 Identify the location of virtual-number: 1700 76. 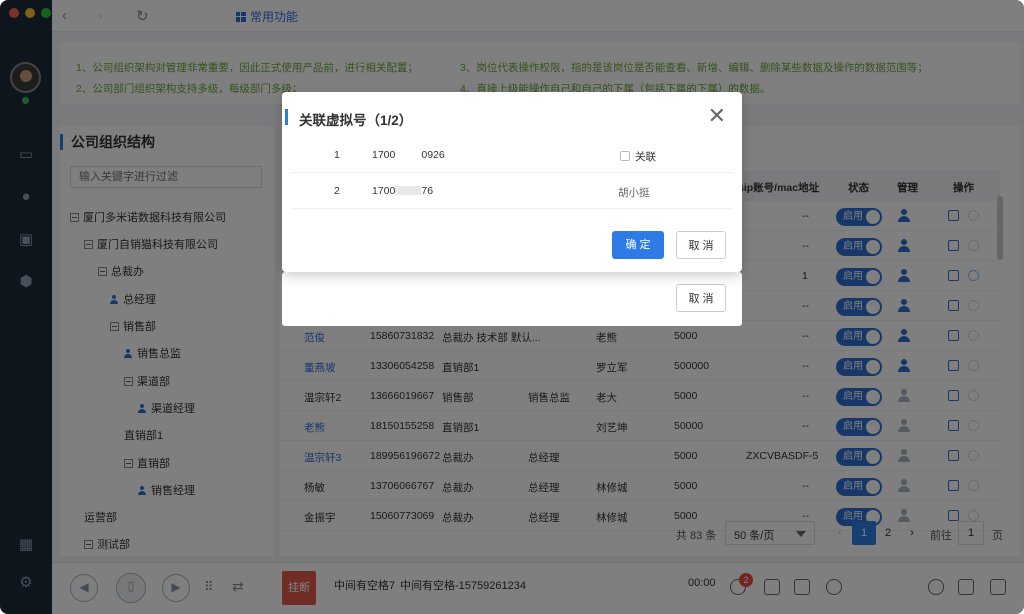
(402, 191).